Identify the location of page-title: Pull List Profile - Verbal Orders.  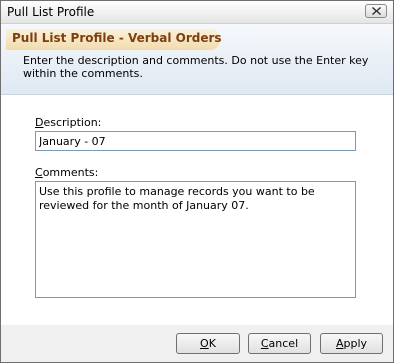
(117, 38).